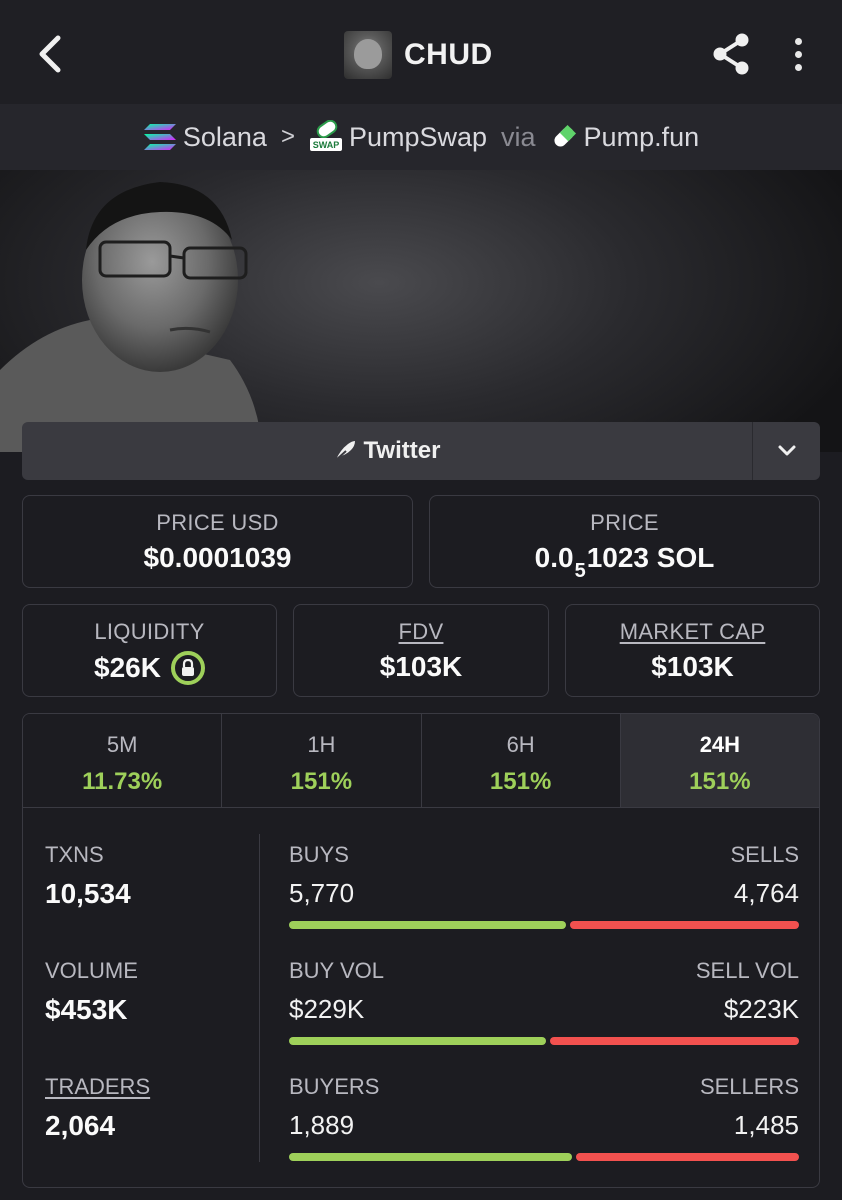 Image resolution: width=842 pixels, height=1200 pixels. What do you see at coordinates (418, 136) in the screenshot?
I see `dex-label: PumpSwap` at bounding box center [418, 136].